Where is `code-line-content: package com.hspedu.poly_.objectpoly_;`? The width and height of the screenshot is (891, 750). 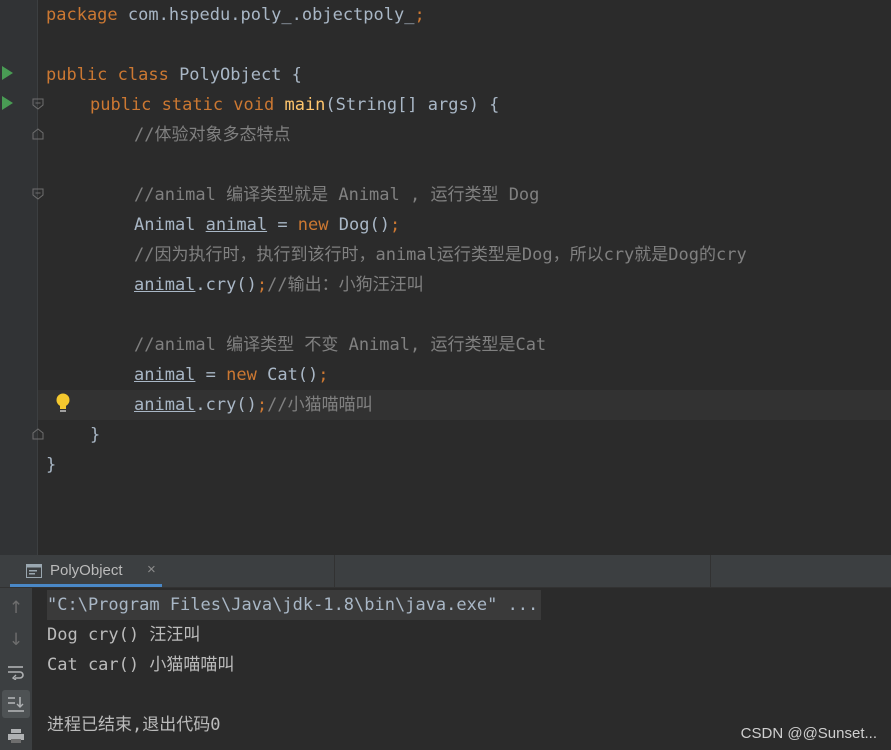 code-line-content: package com.hspedu.poly_.objectpoly_; is located at coordinates (235, 15).